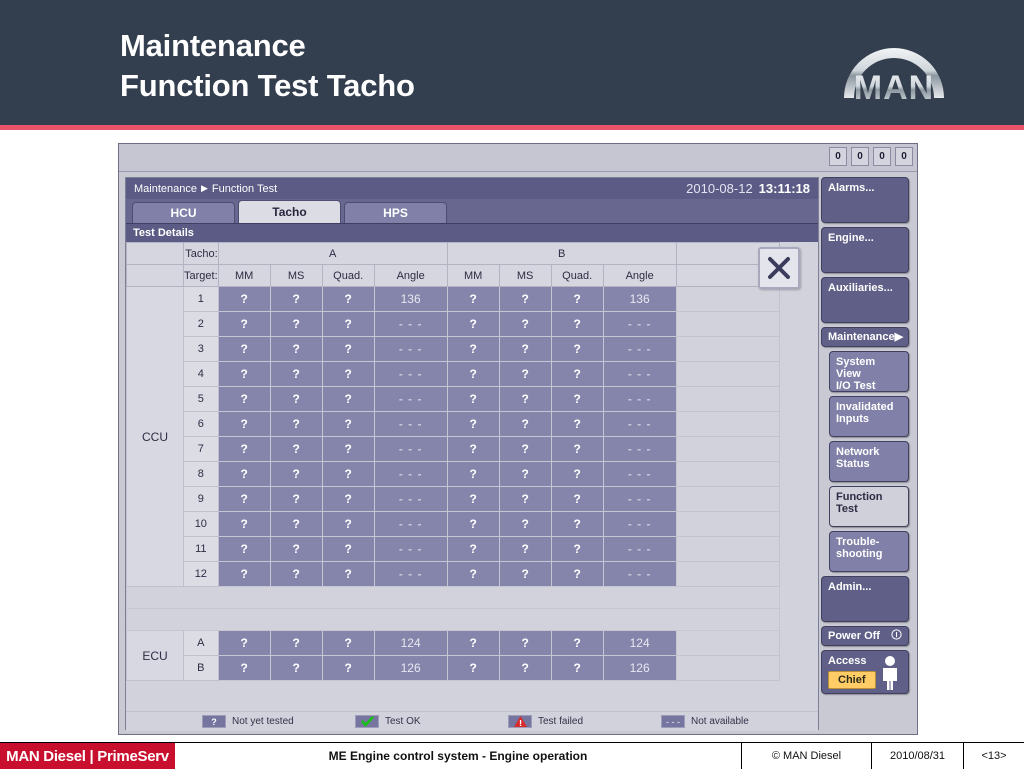 Image resolution: width=1024 pixels, height=769 pixels. I want to click on access-panel: Access Chief, so click(865, 672).